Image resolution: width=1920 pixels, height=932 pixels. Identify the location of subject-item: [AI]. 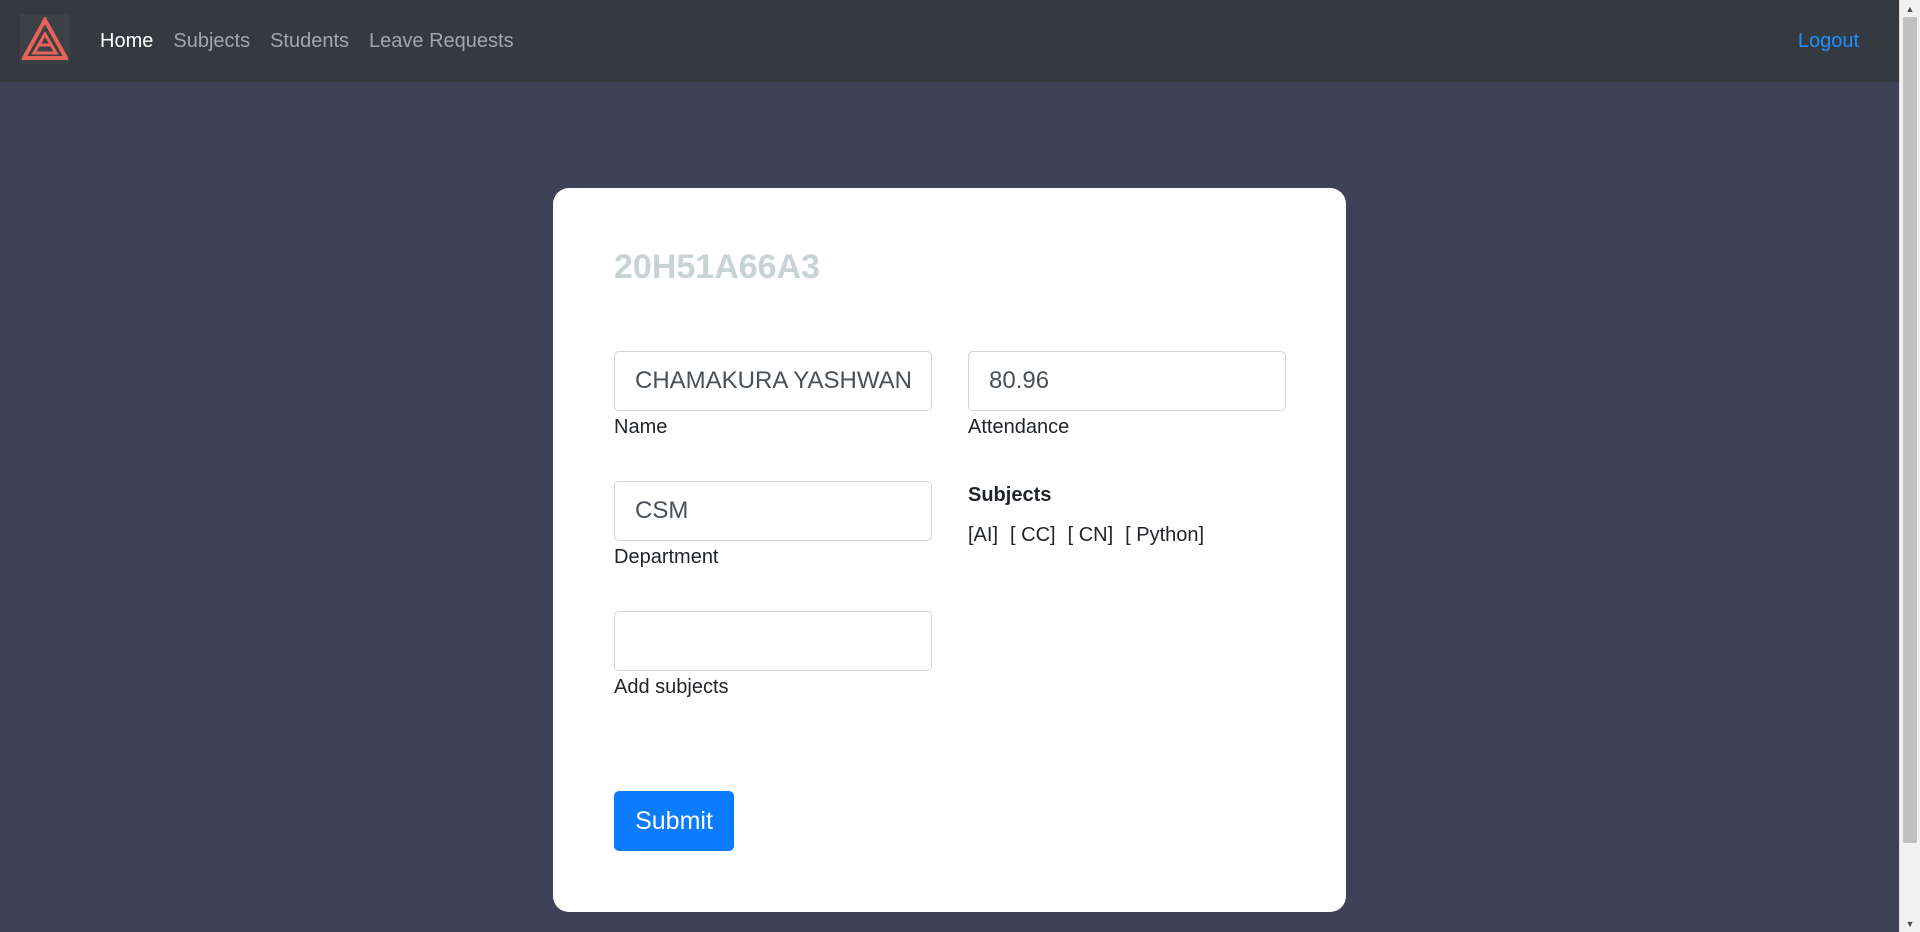
(983, 535).